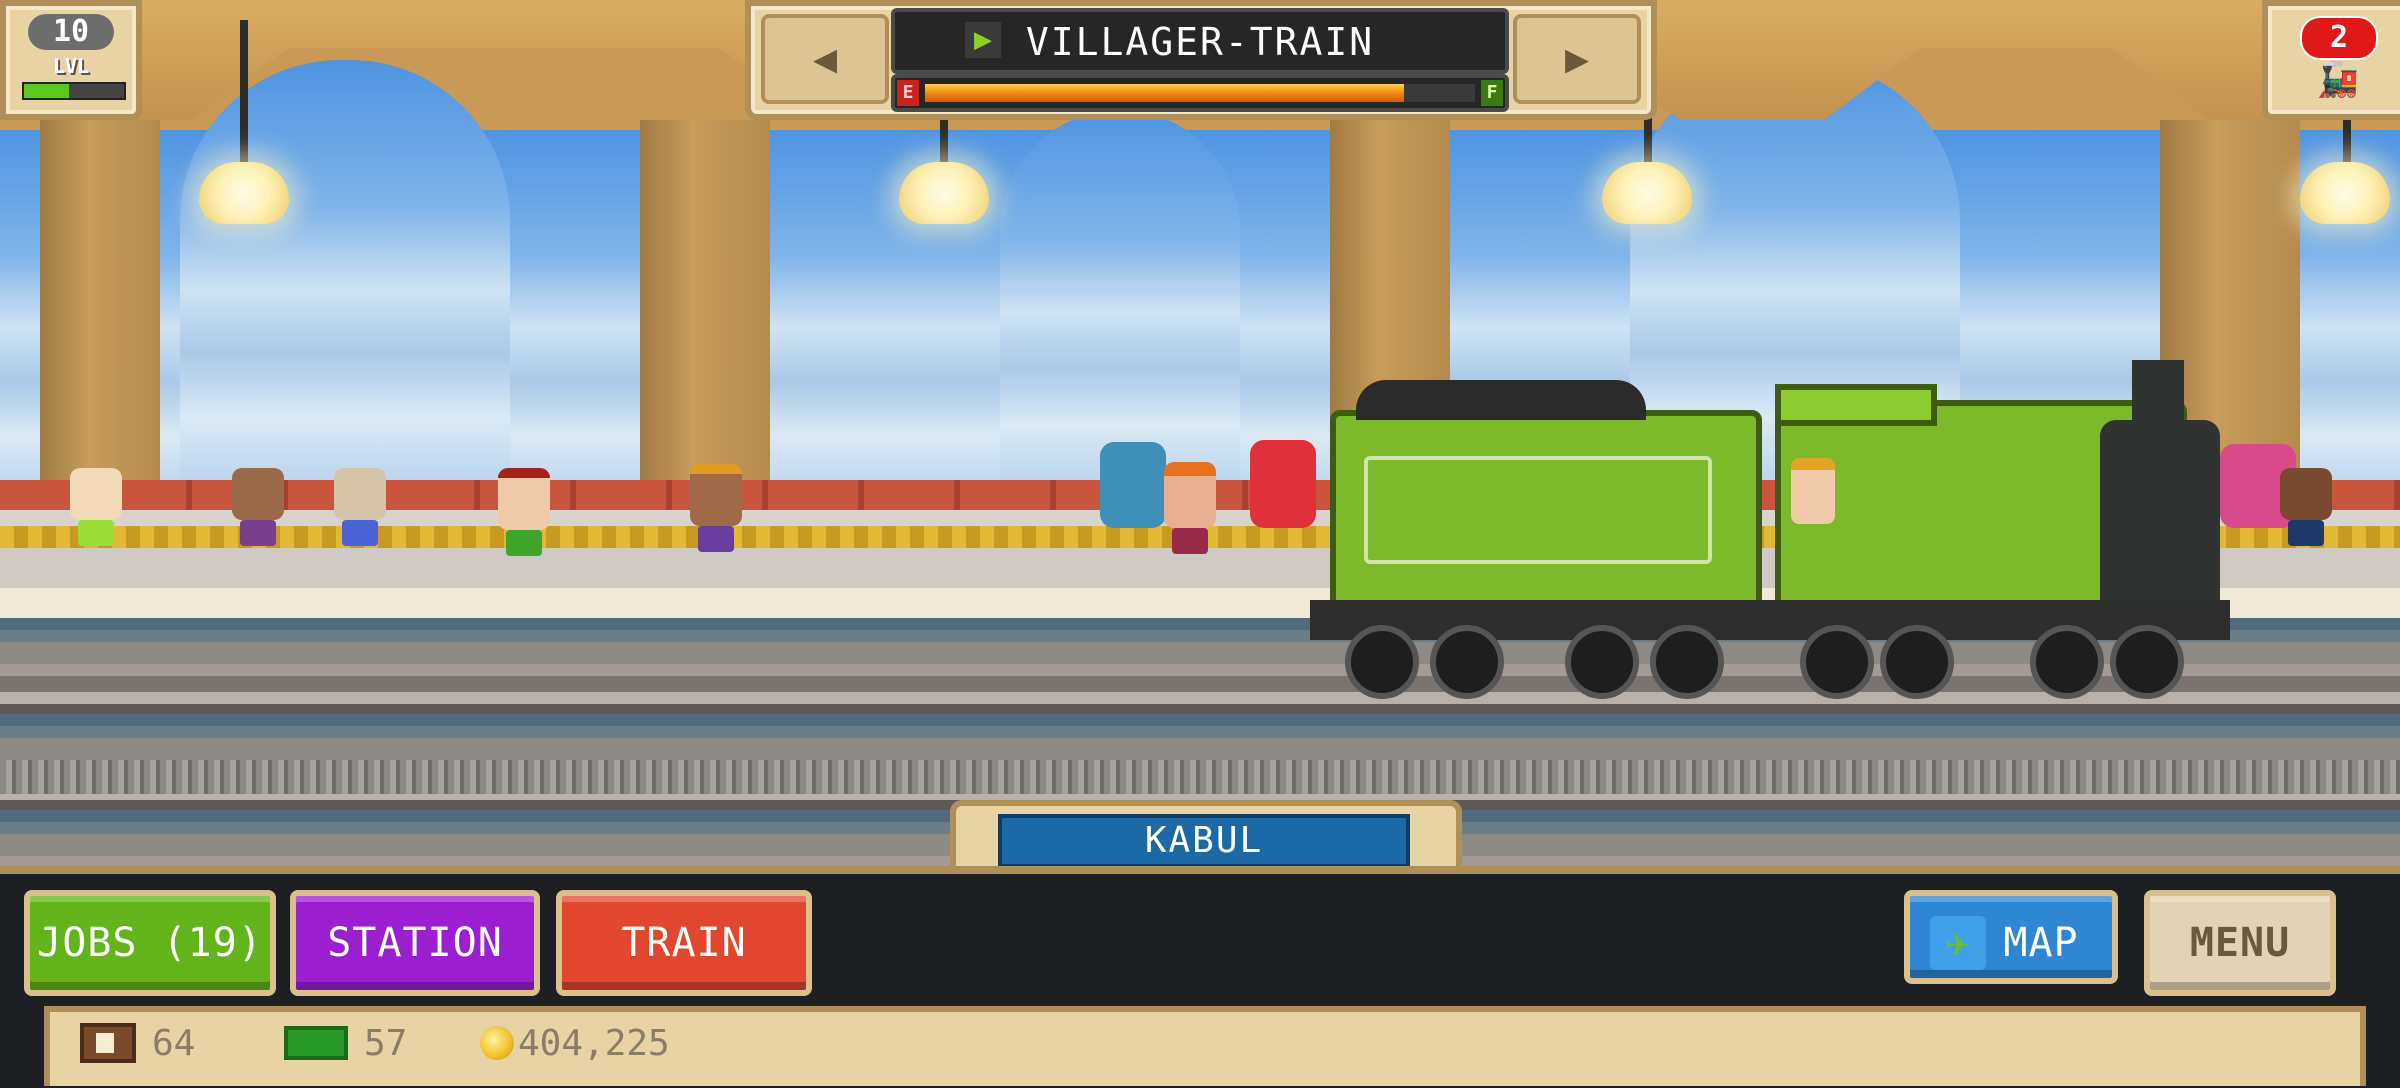 The width and height of the screenshot is (2400, 1088). What do you see at coordinates (137, 1043) in the screenshot?
I see `crates-counter: 64` at bounding box center [137, 1043].